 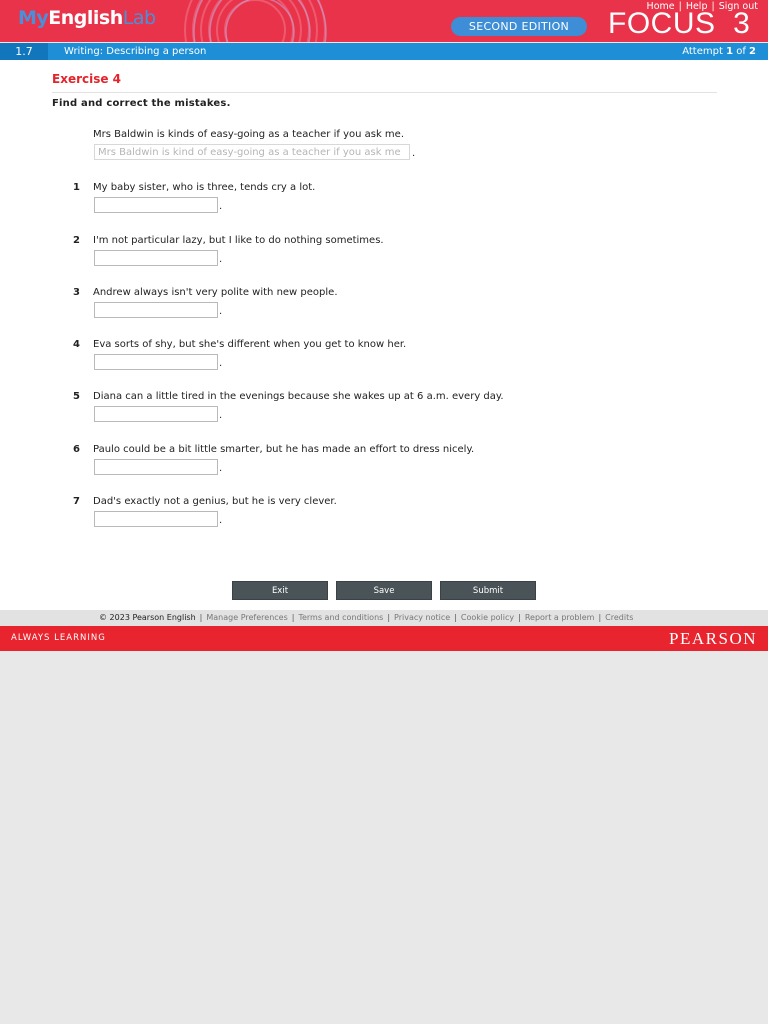 What do you see at coordinates (280, 590) in the screenshot?
I see `exit-button: Exit` at bounding box center [280, 590].